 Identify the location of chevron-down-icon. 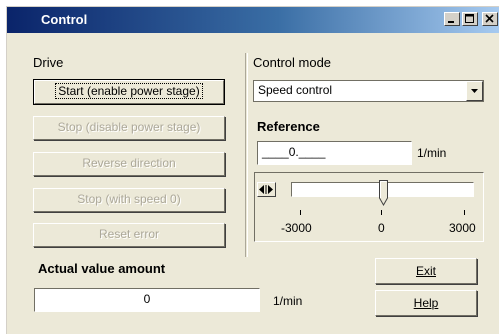
(474, 91).